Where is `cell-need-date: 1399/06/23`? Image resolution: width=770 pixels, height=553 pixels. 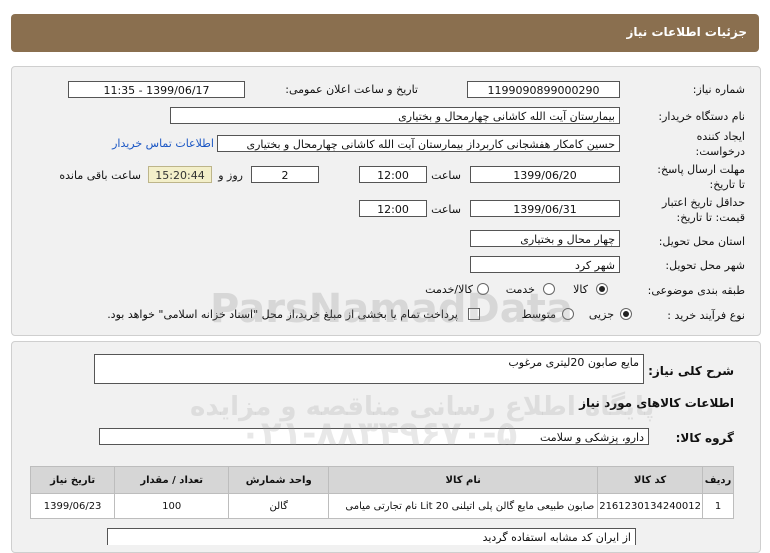 cell-need-date: 1399/06/23 is located at coordinates (72, 506).